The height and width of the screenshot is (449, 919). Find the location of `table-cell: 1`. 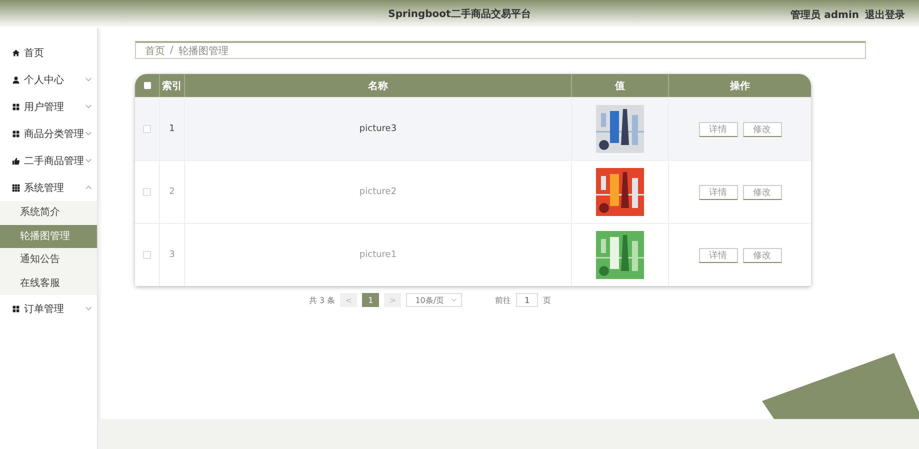

table-cell: 1 is located at coordinates (172, 129).